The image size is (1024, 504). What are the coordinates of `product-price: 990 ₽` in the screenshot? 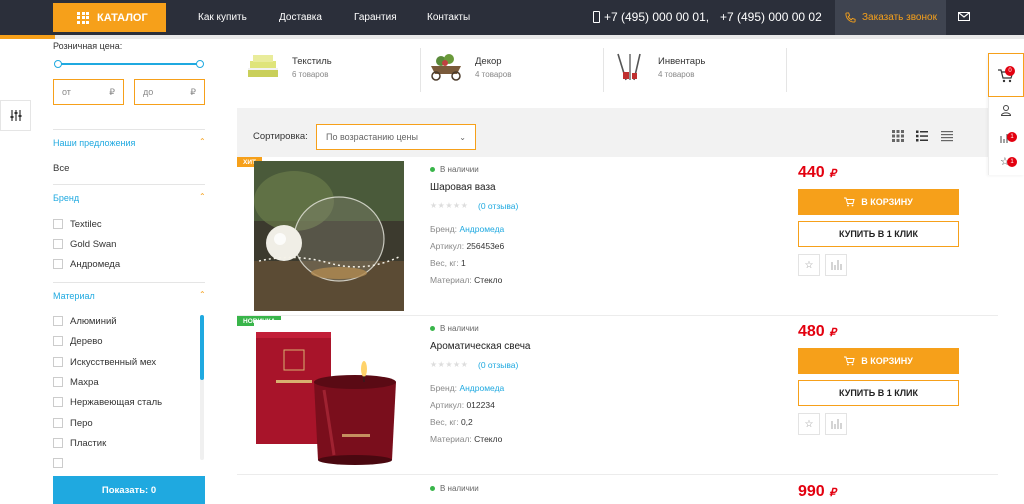 It's located at (817, 492).